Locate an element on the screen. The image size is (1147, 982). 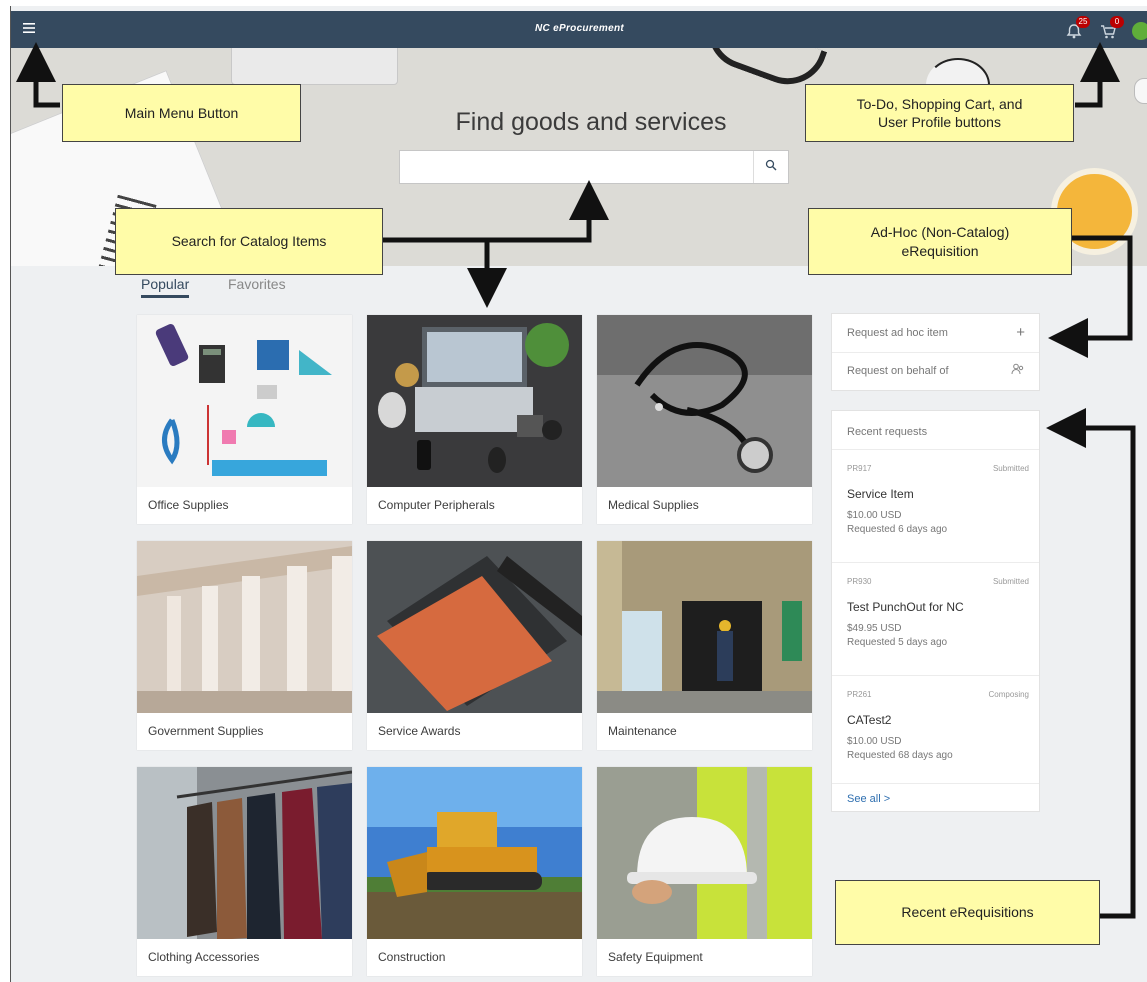
callout-search: Search for Catalog Items is located at coordinates (249, 241).